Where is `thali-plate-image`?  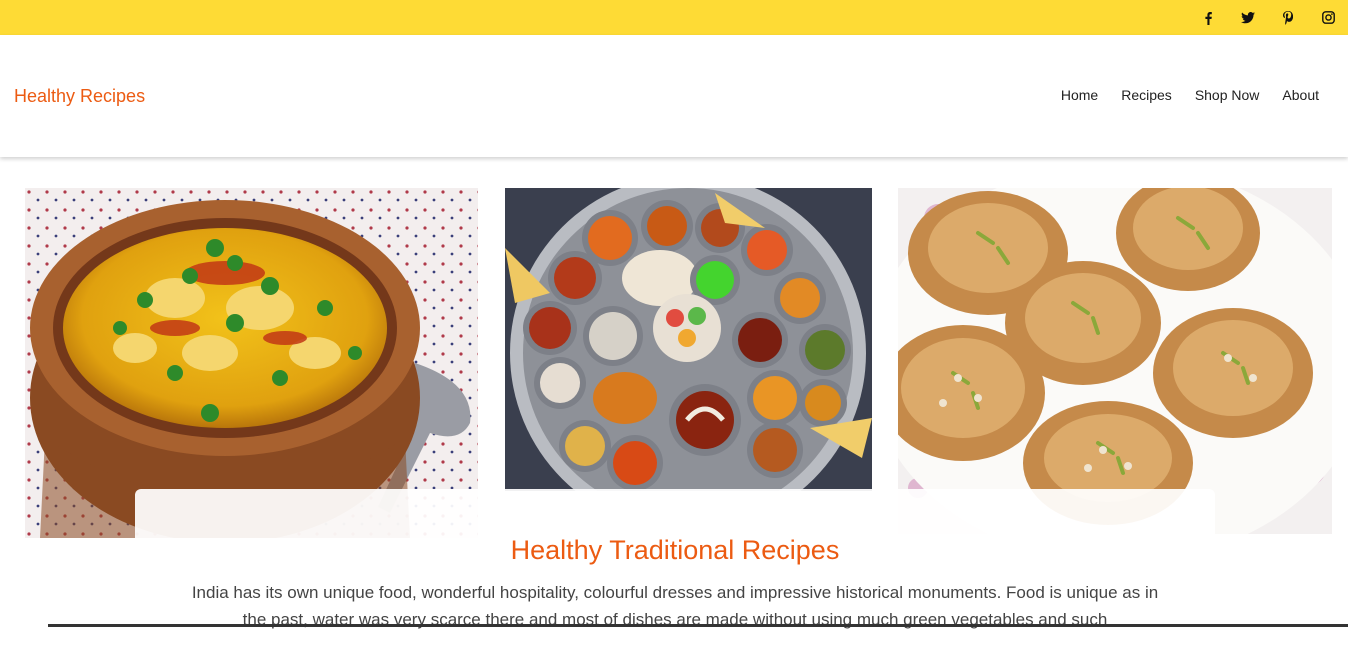 thali-plate-image is located at coordinates (688, 339).